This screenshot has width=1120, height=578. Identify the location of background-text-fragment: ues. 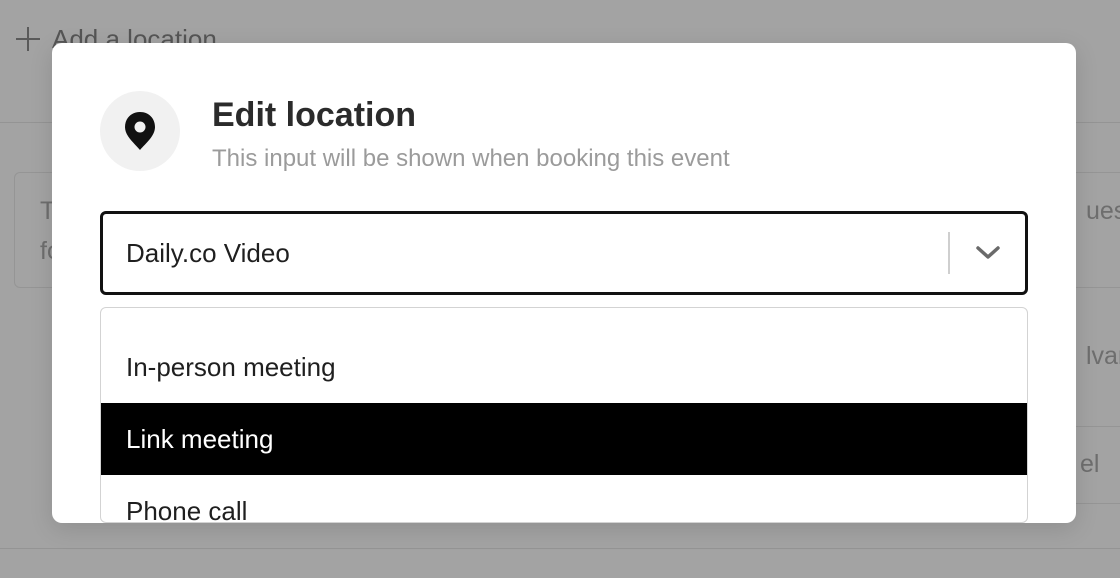
(1103, 211).